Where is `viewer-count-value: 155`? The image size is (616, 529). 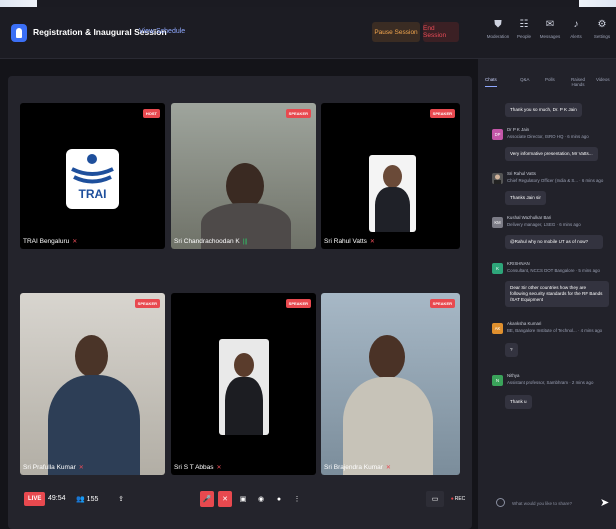
viewer-count-value: 155 is located at coordinates (92, 499).